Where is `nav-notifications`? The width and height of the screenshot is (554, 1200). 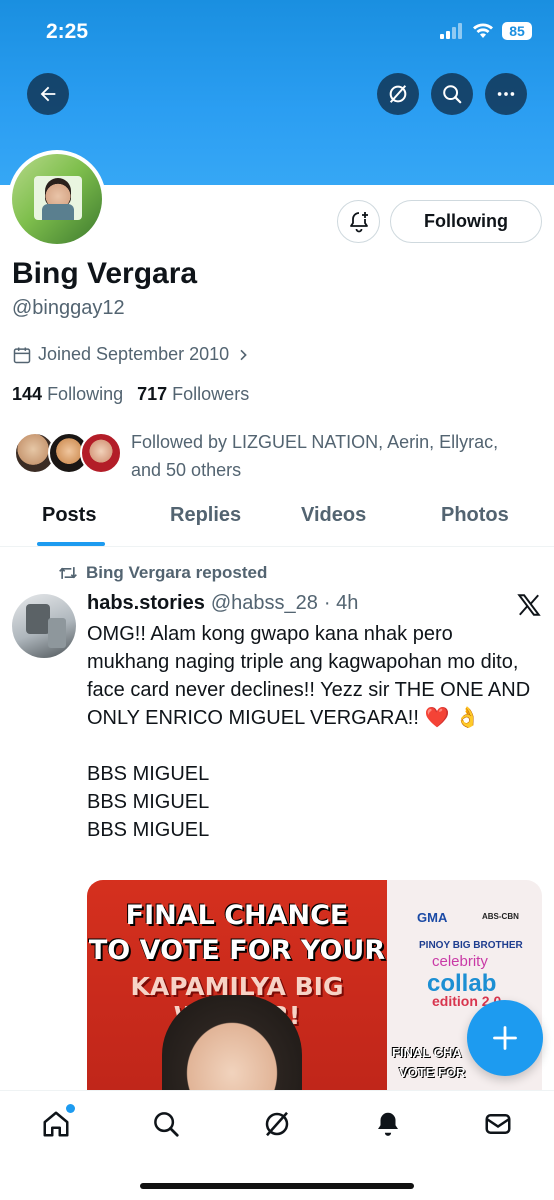
nav-notifications is located at coordinates (388, 1124).